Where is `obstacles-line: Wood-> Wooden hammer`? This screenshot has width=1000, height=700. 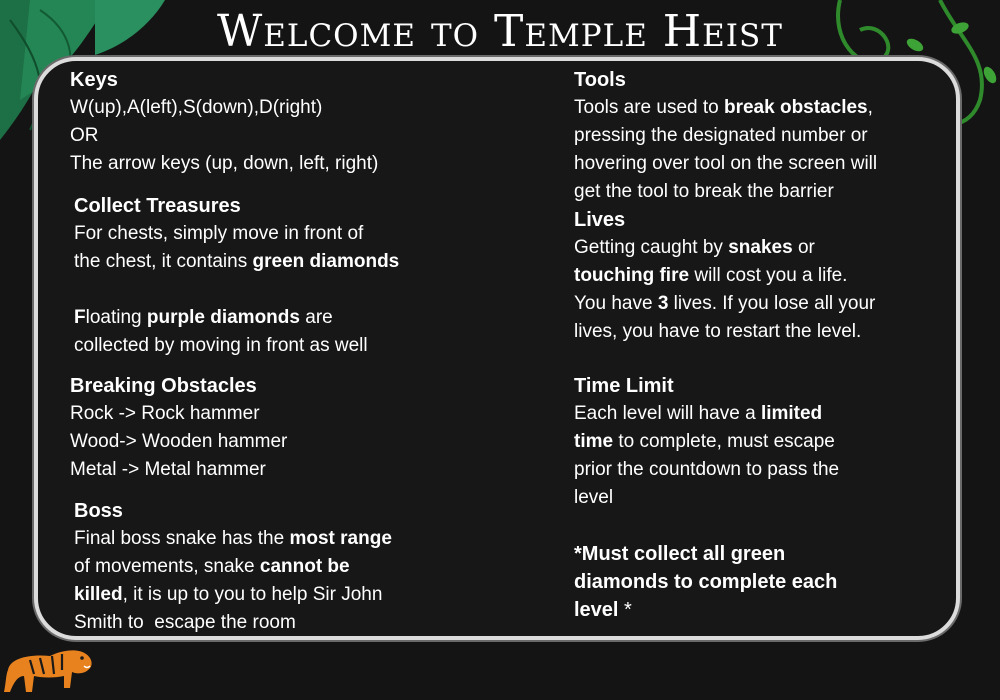
obstacles-line: Wood-> Wooden hammer is located at coordinates (179, 441).